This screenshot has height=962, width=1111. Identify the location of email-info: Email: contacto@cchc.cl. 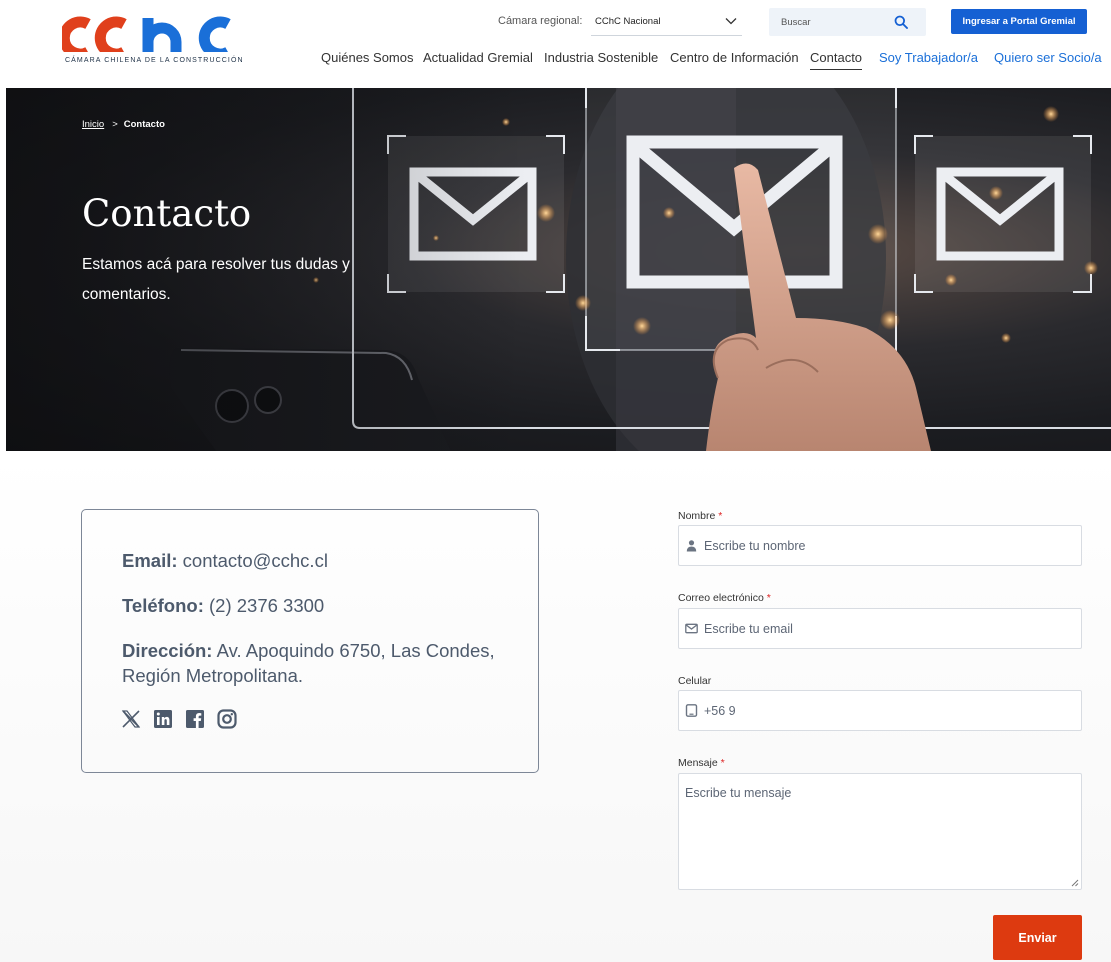
(322, 560).